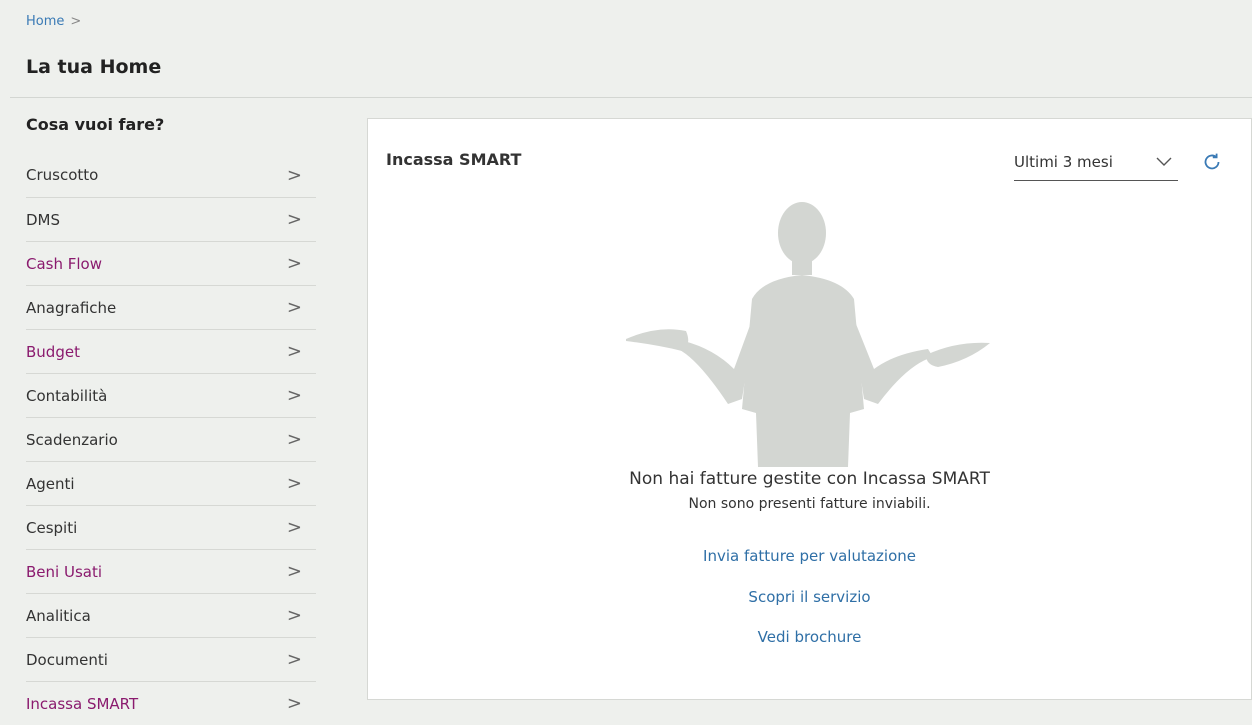  What do you see at coordinates (82, 703) in the screenshot?
I see `sidebar-item-label: Incassa SMART` at bounding box center [82, 703].